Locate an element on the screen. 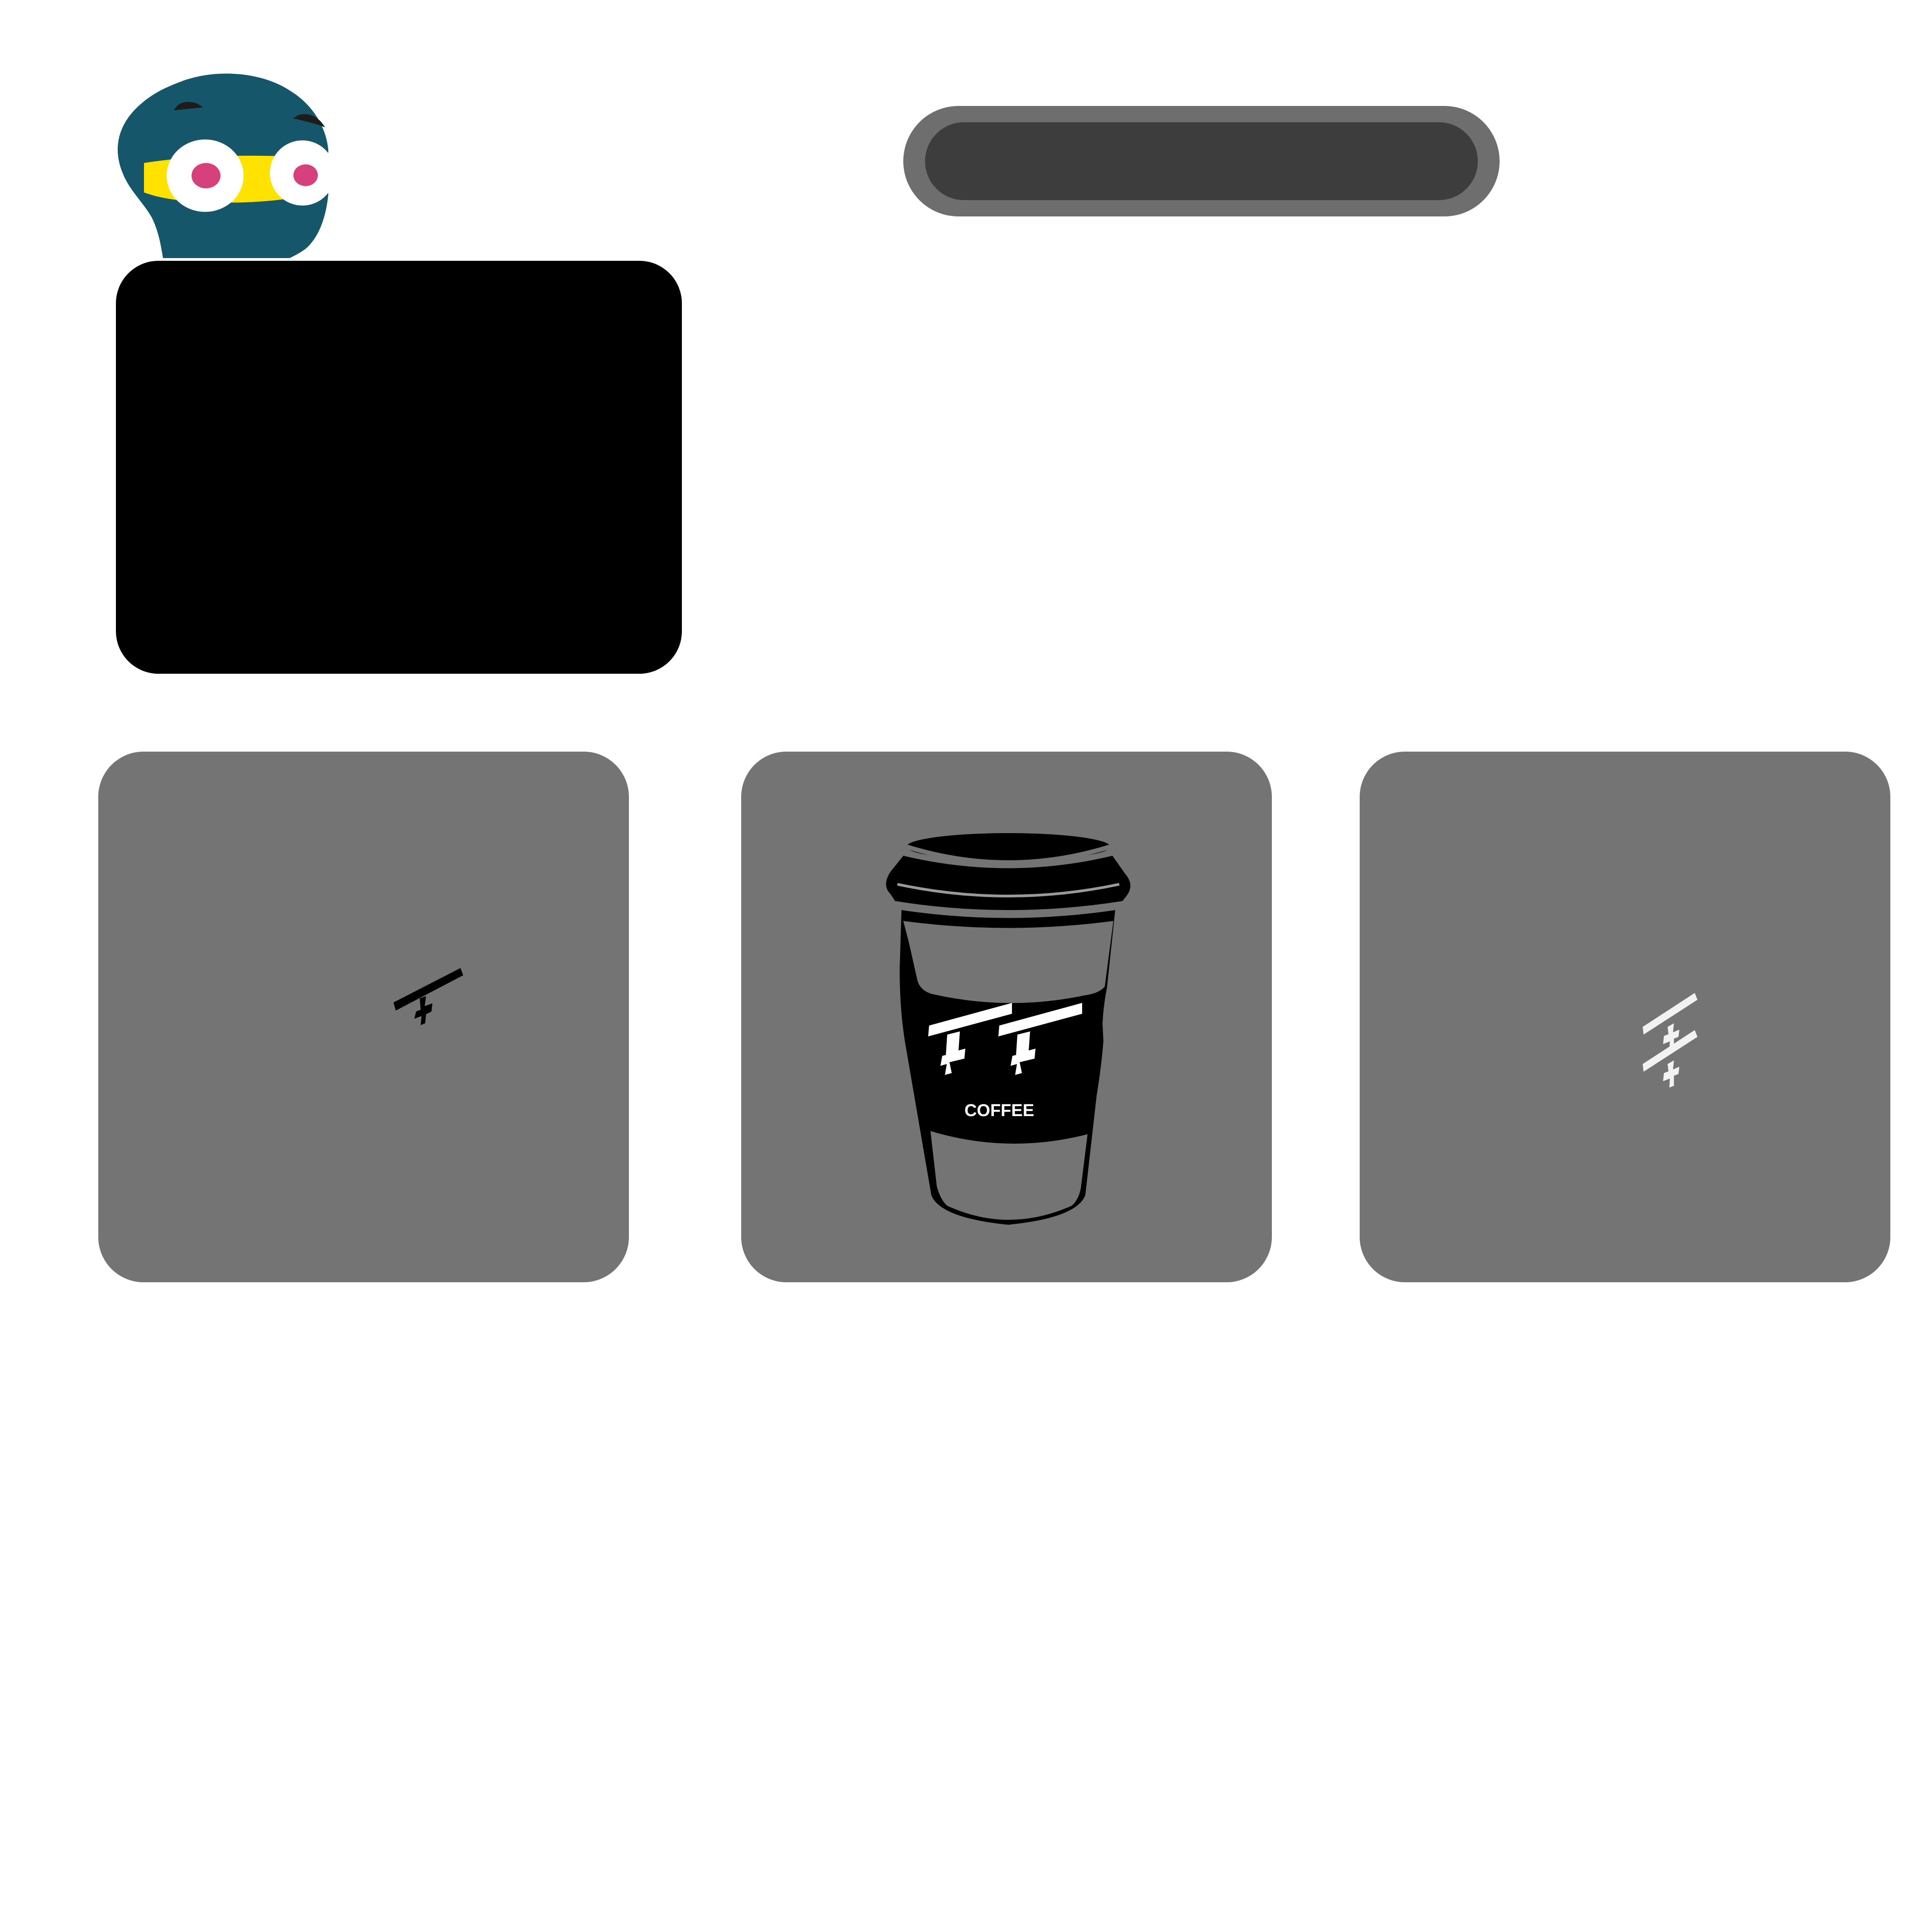 This screenshot has height=1932, width=1932. coffee-label: COFFEE is located at coordinates (999, 1110).